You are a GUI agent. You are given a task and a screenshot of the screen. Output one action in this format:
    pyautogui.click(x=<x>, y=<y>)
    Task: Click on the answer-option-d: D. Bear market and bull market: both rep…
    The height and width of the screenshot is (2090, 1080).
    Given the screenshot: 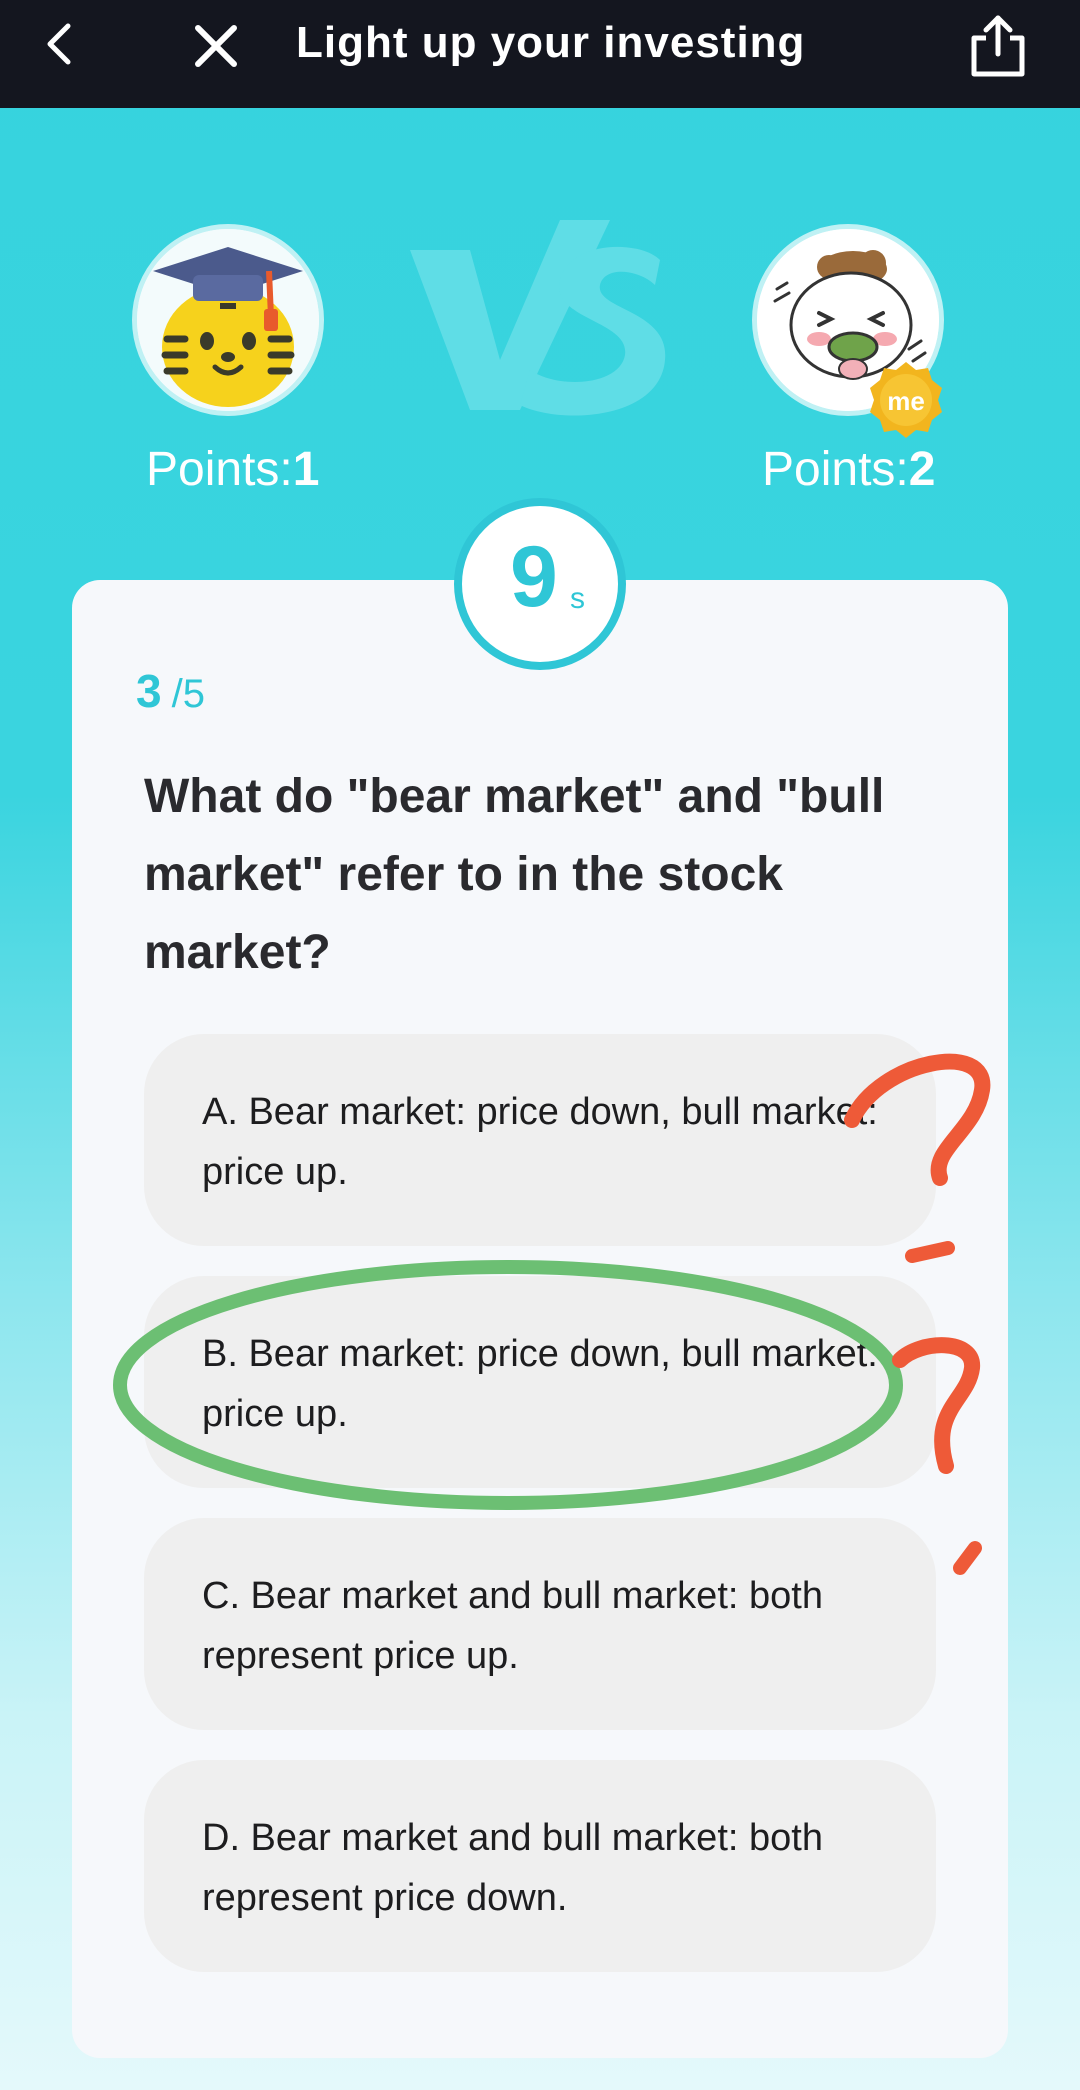 What is the action you would take?
    pyautogui.click(x=540, y=1866)
    